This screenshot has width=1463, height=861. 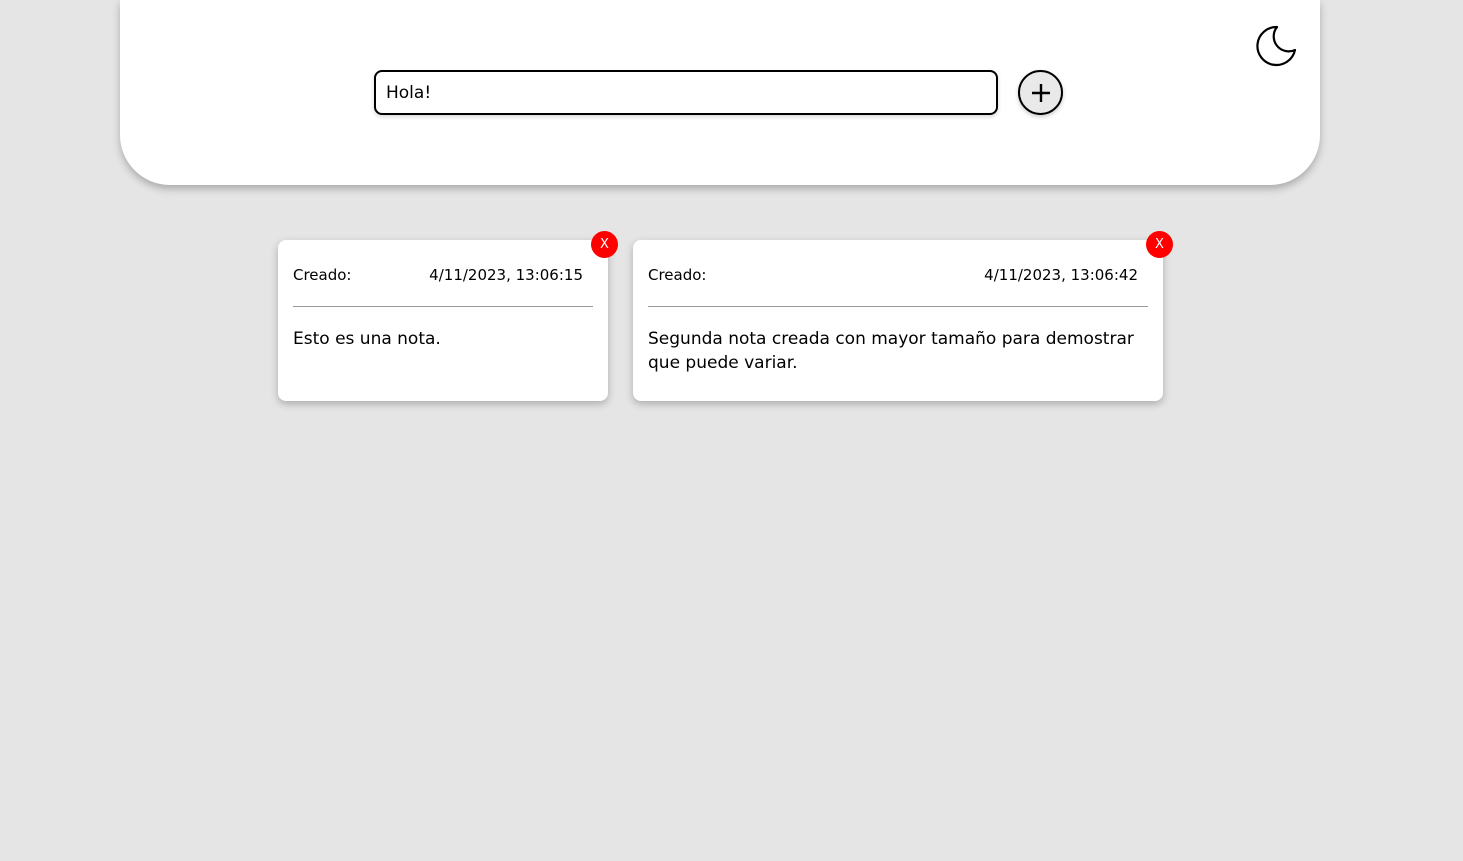 I want to click on plus-icon, so click(x=1040, y=93).